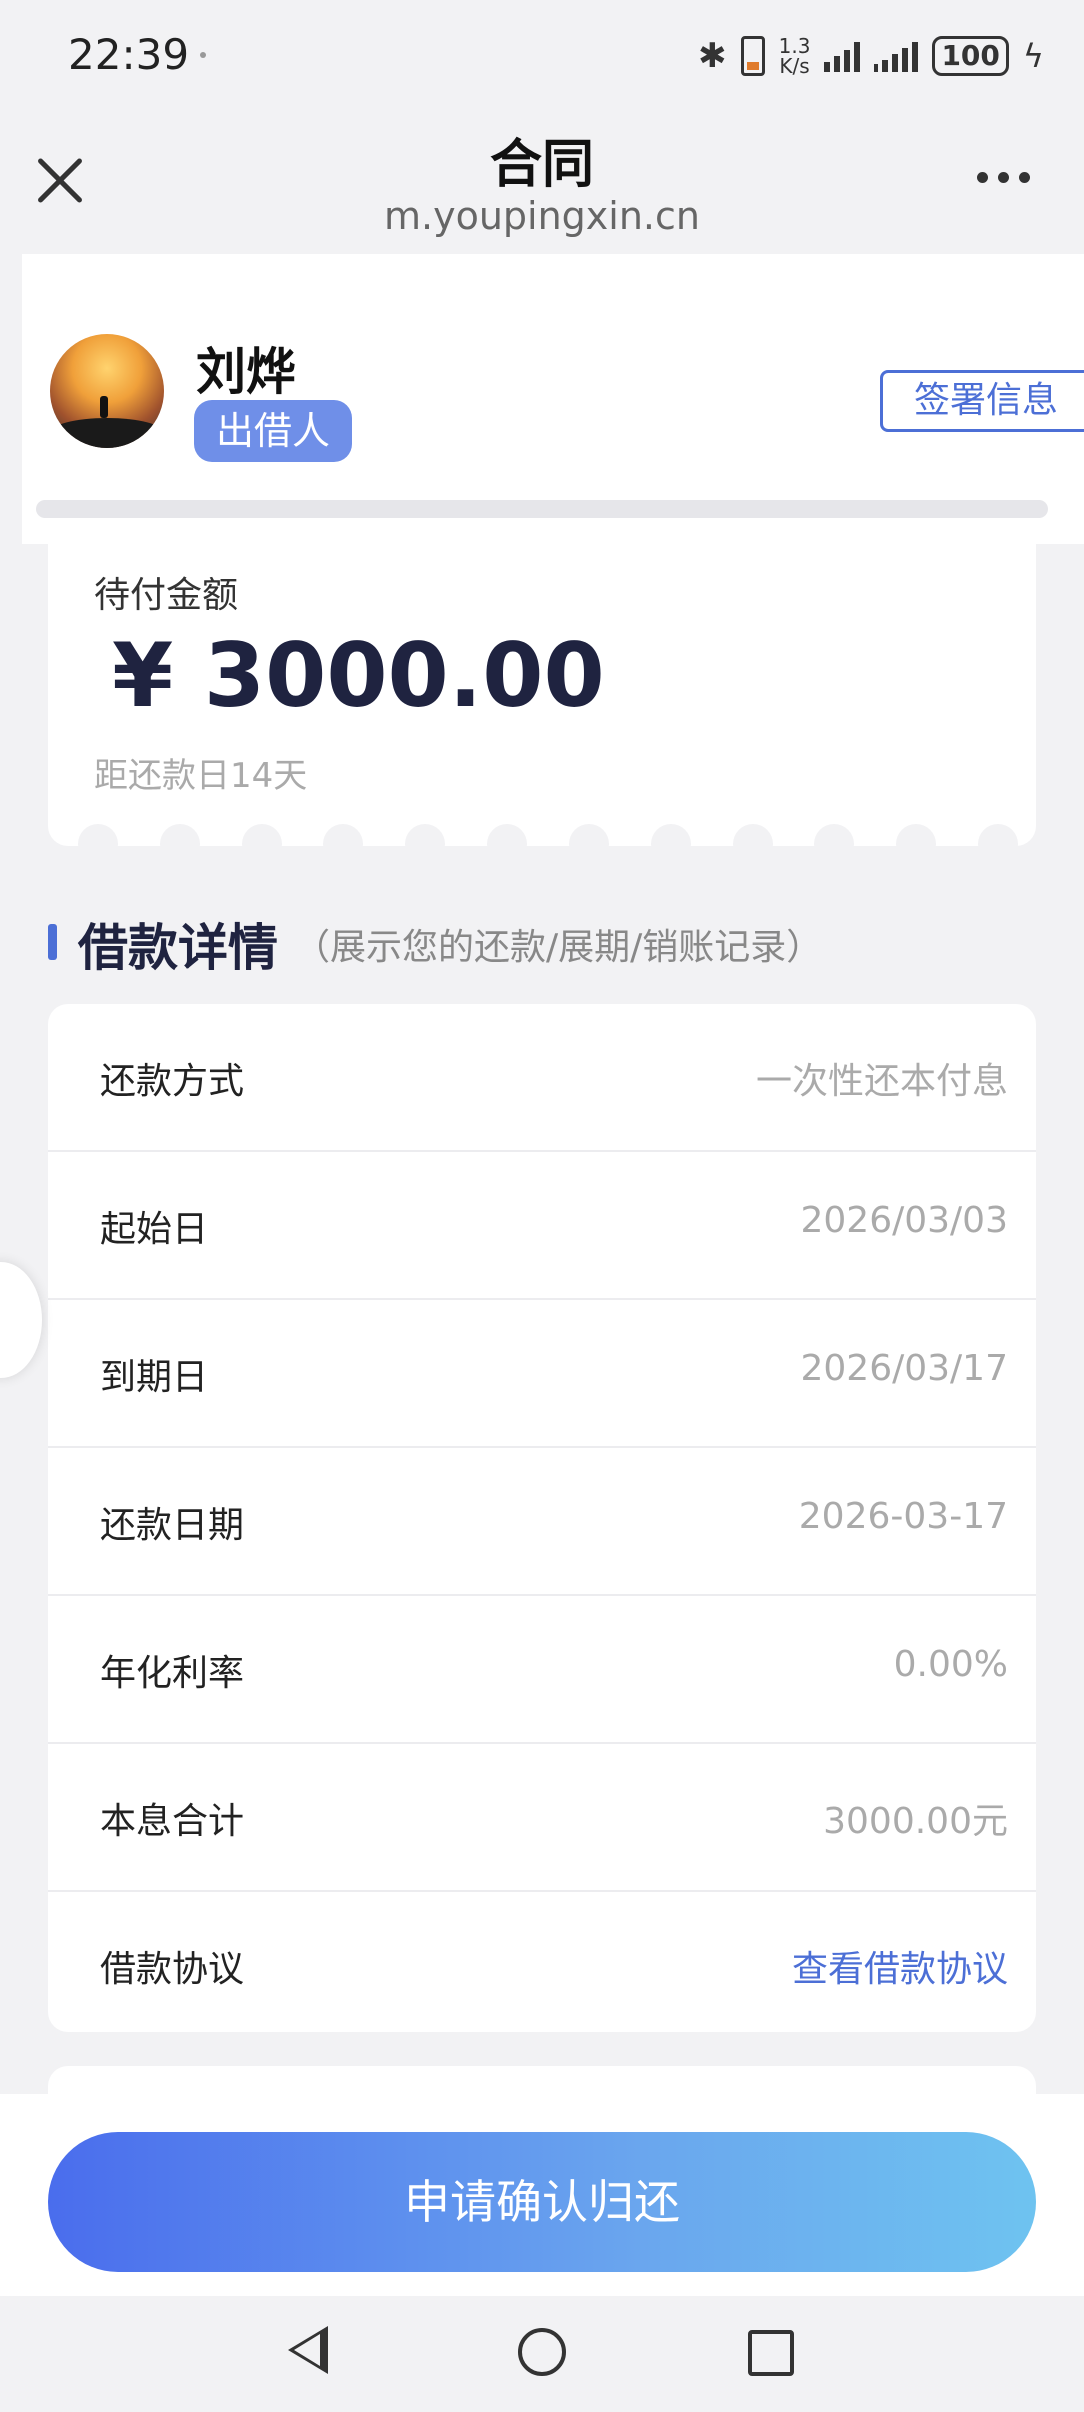 The width and height of the screenshot is (1084, 2412). What do you see at coordinates (542, 1374) in the screenshot?
I see `detail-row-due-date: 到期日 2026/03/17` at bounding box center [542, 1374].